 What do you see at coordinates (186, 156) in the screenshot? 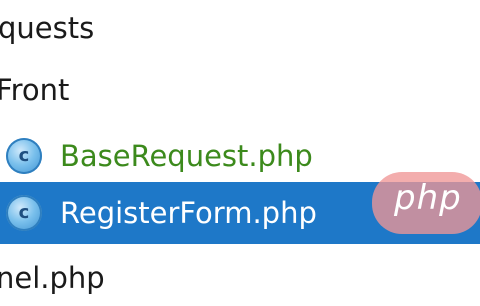
I see `tree-item-label: BaseRequest.php` at bounding box center [186, 156].